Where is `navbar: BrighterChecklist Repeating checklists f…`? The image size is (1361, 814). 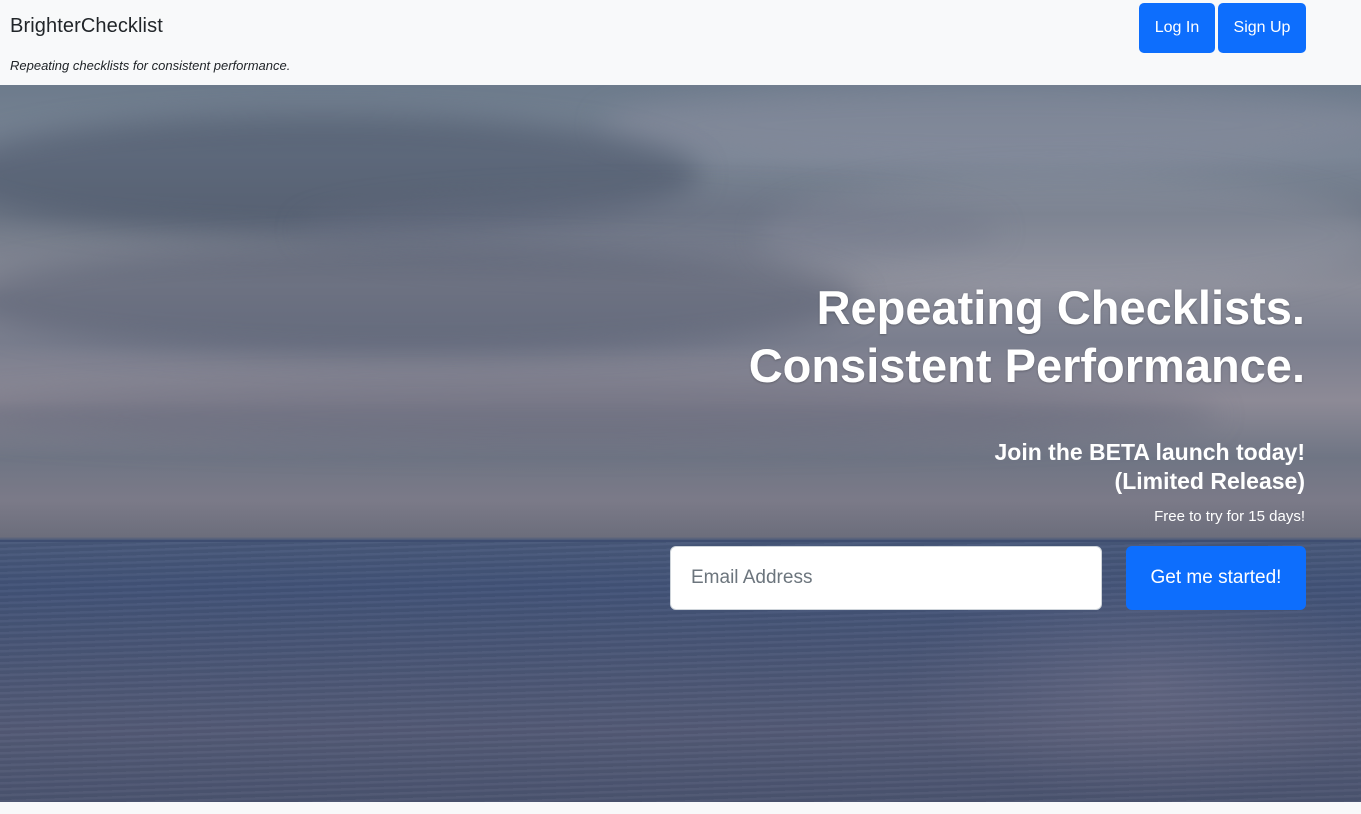
navbar: BrighterChecklist Repeating checklists f… is located at coordinates (680, 42).